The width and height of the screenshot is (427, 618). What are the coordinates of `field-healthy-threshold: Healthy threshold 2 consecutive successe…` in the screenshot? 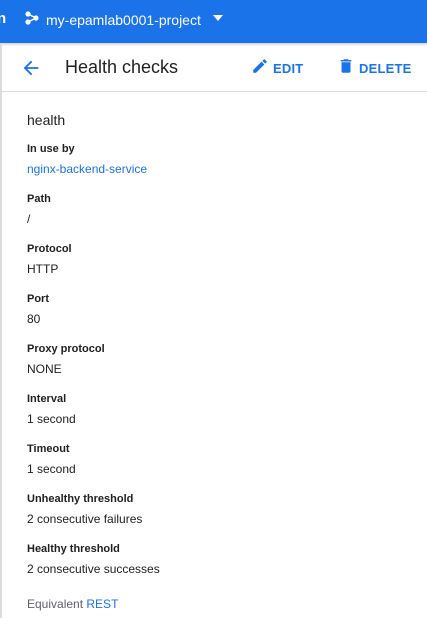 It's located at (93, 559).